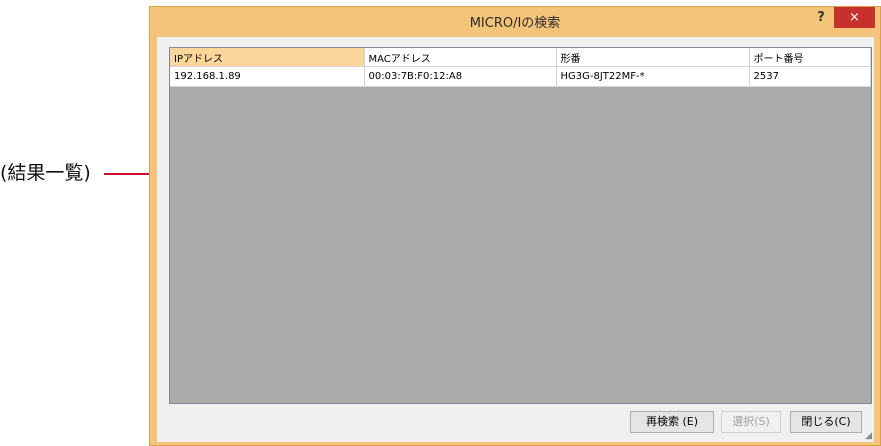  What do you see at coordinates (653, 57) in the screenshot?
I see `column-header-model: 形番` at bounding box center [653, 57].